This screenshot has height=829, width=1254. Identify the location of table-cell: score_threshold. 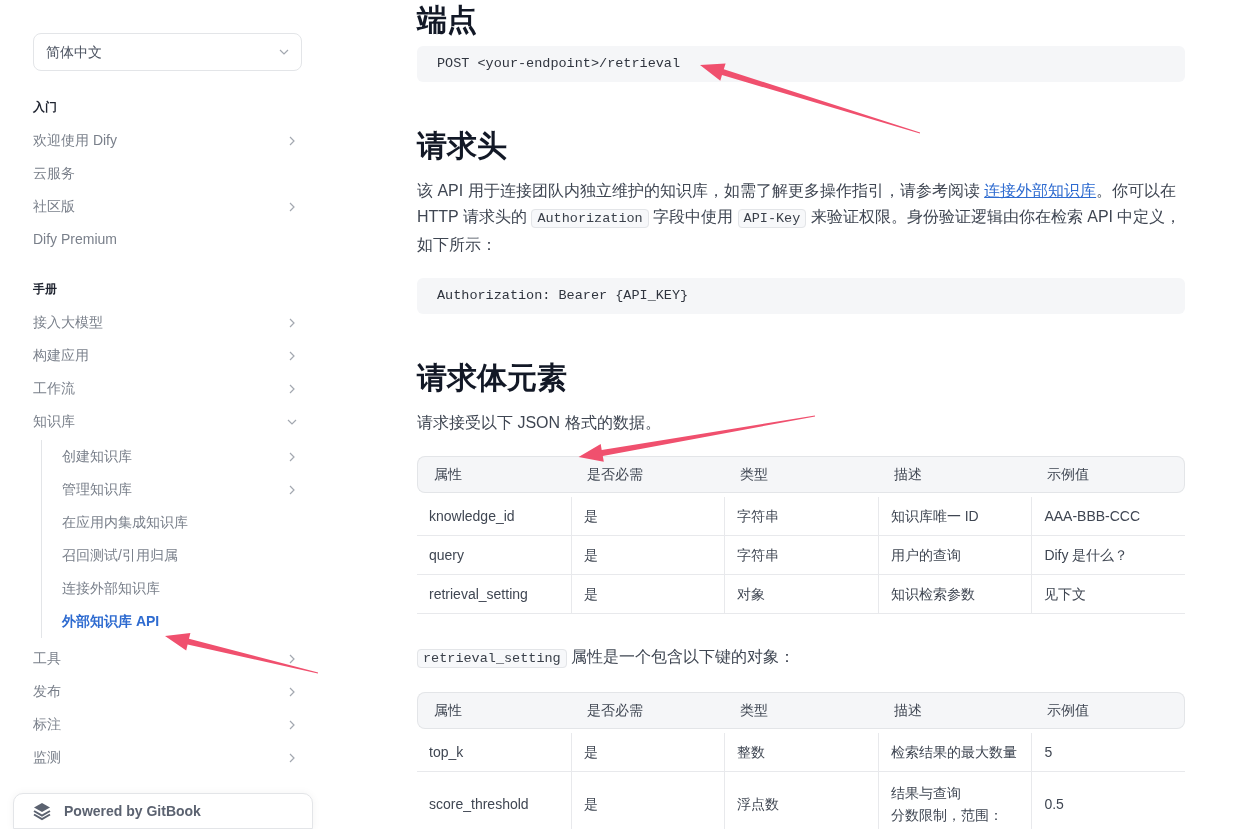
(494, 800).